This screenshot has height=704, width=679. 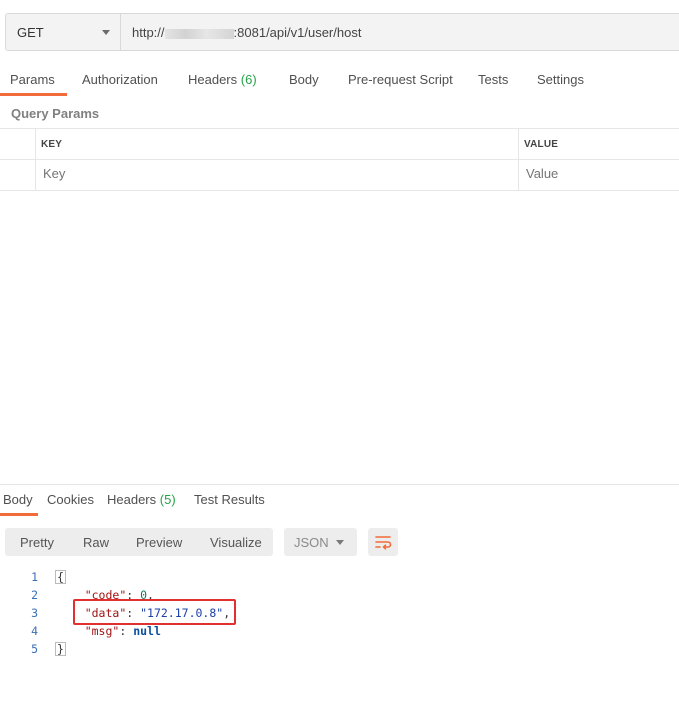 What do you see at coordinates (34, 649) in the screenshot?
I see `line-number: 5` at bounding box center [34, 649].